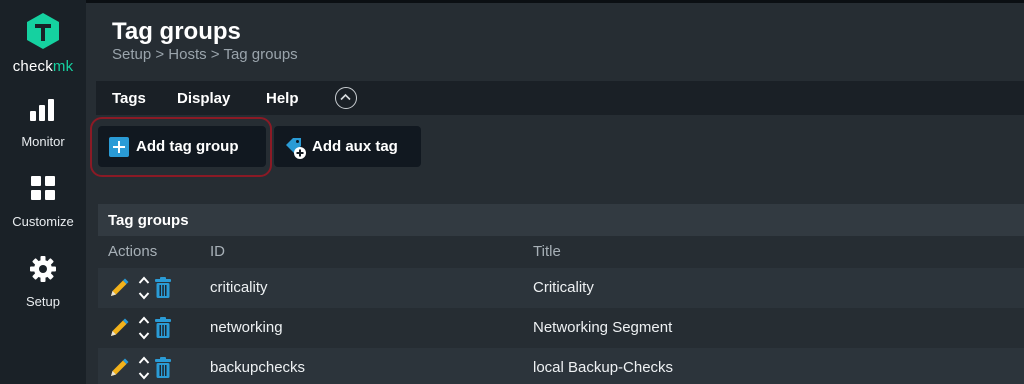 The width and height of the screenshot is (1024, 384). Describe the element at coordinates (563, 287) in the screenshot. I see `cell-title: Criticality` at that location.